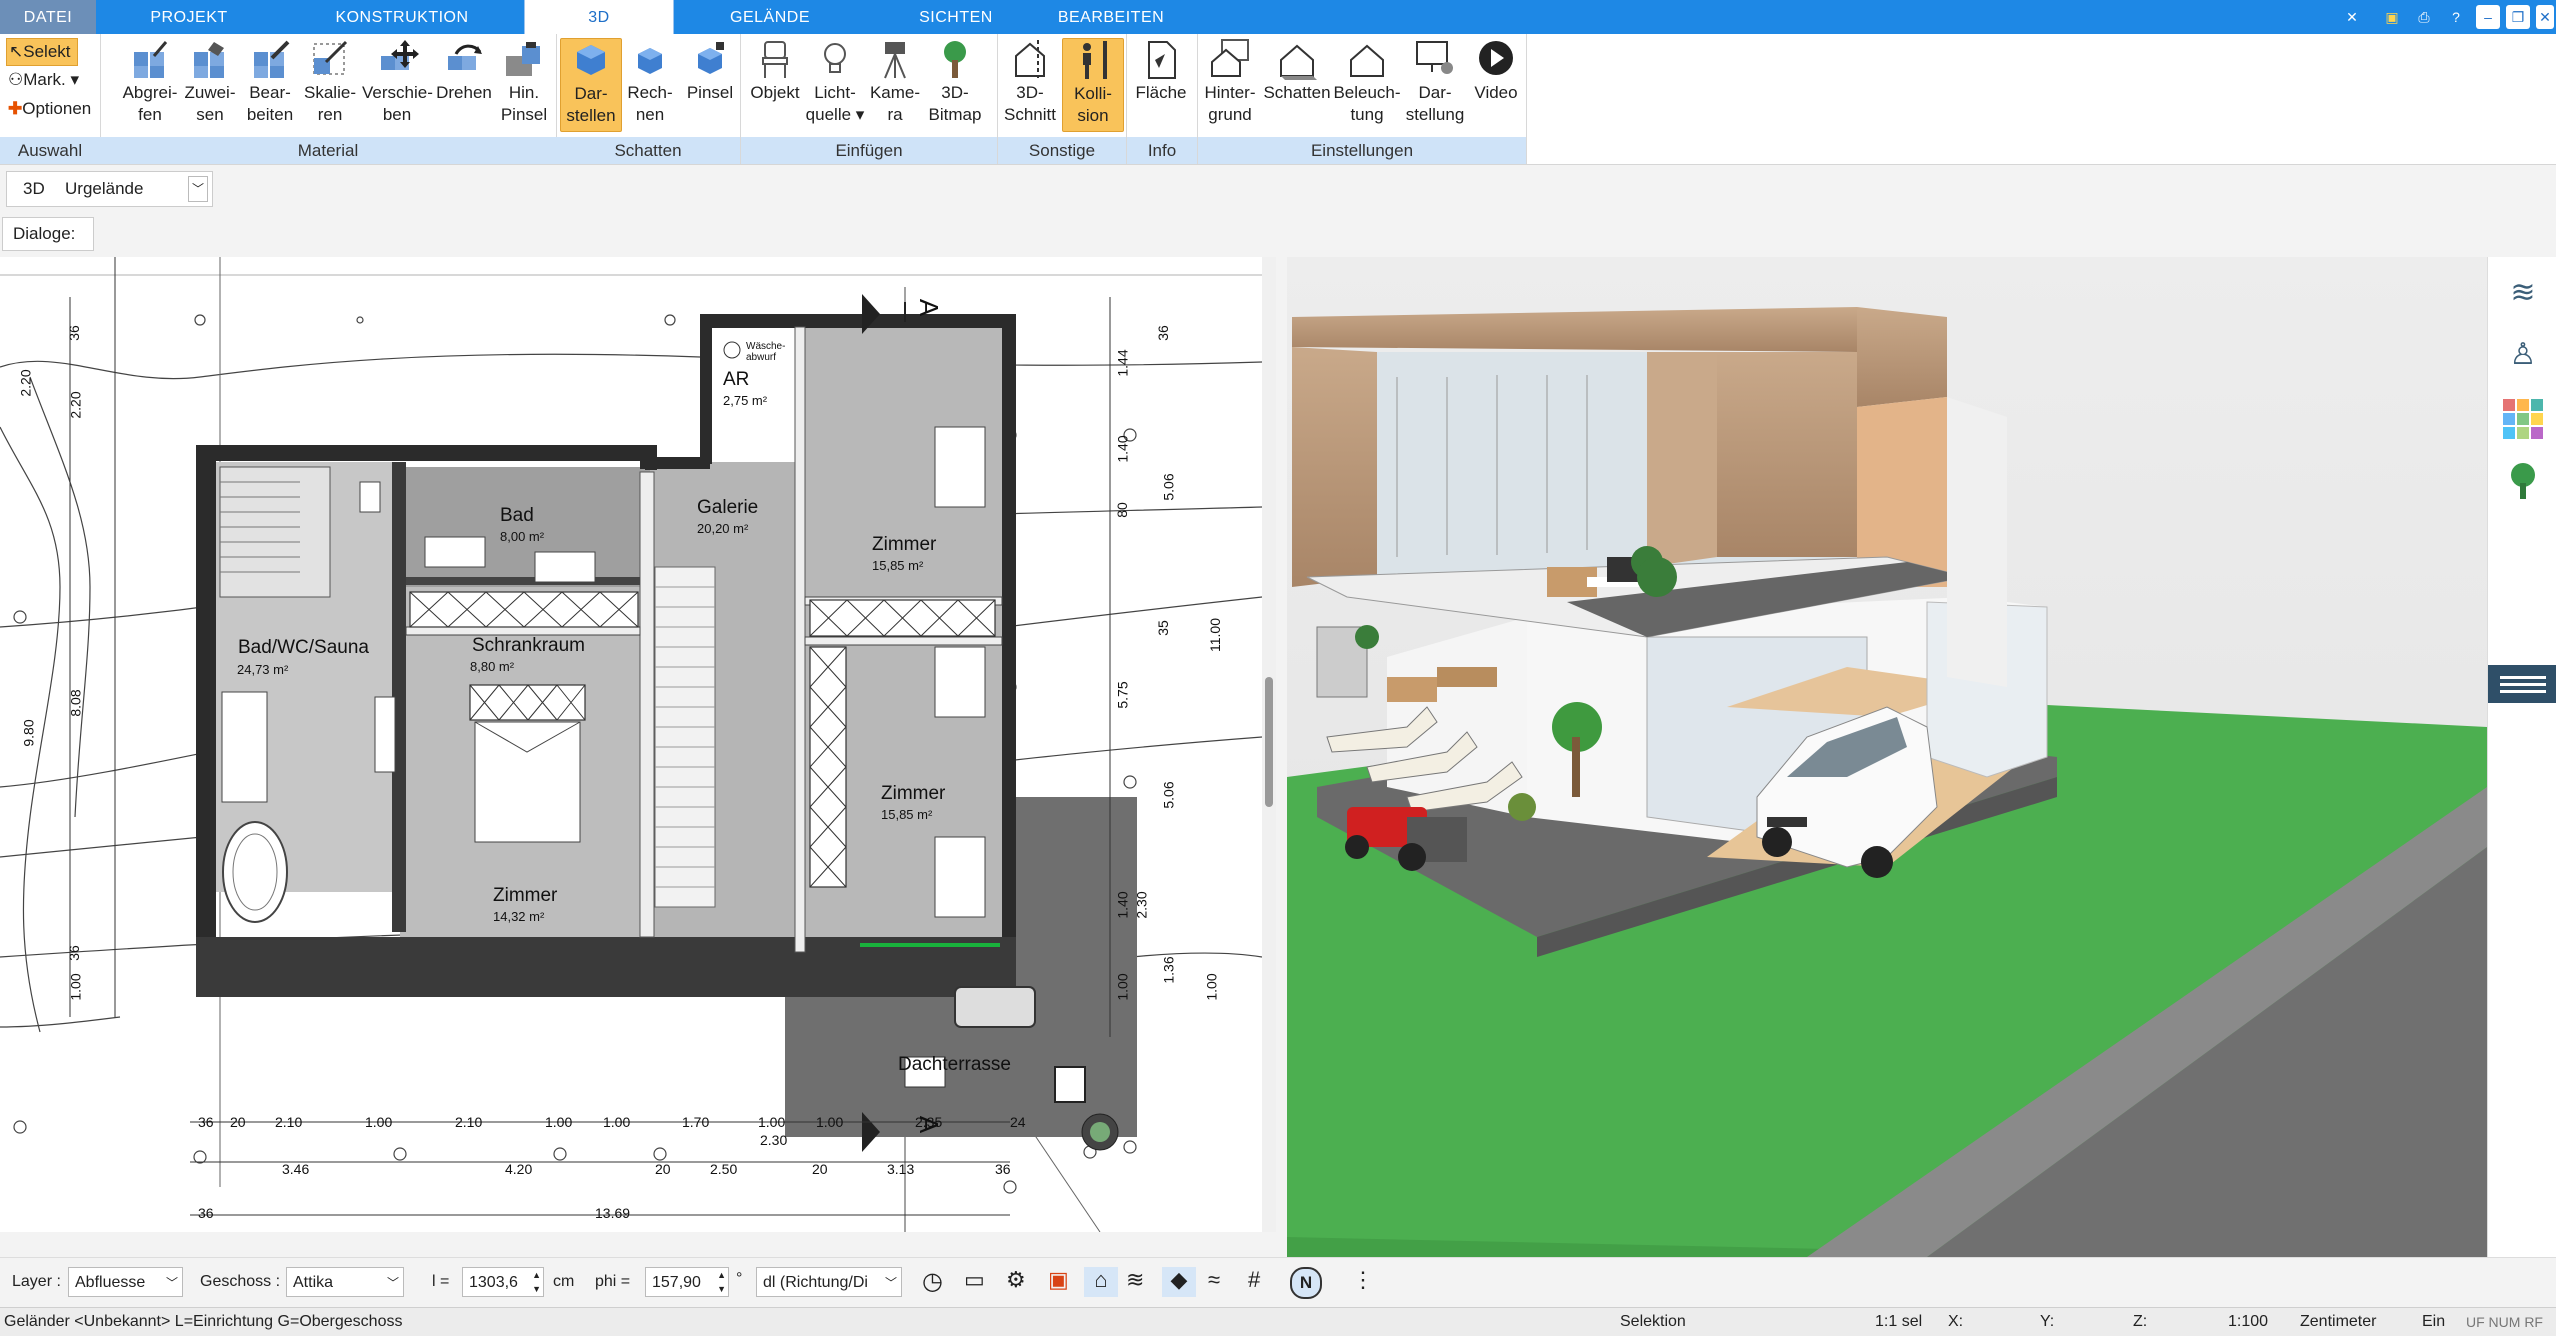  I want to click on tab-project: PROJEKT, so click(189, 17).